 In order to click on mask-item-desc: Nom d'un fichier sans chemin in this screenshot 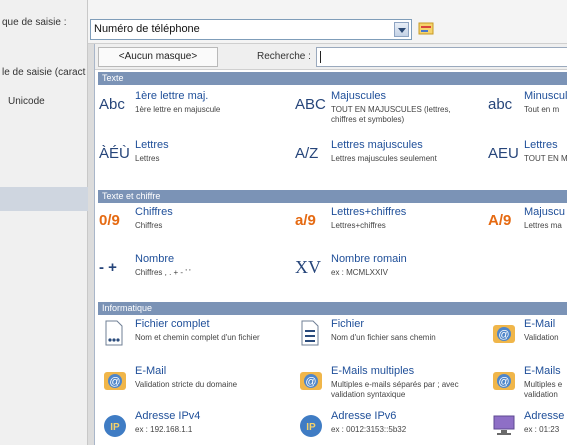, I will do `click(383, 337)`.